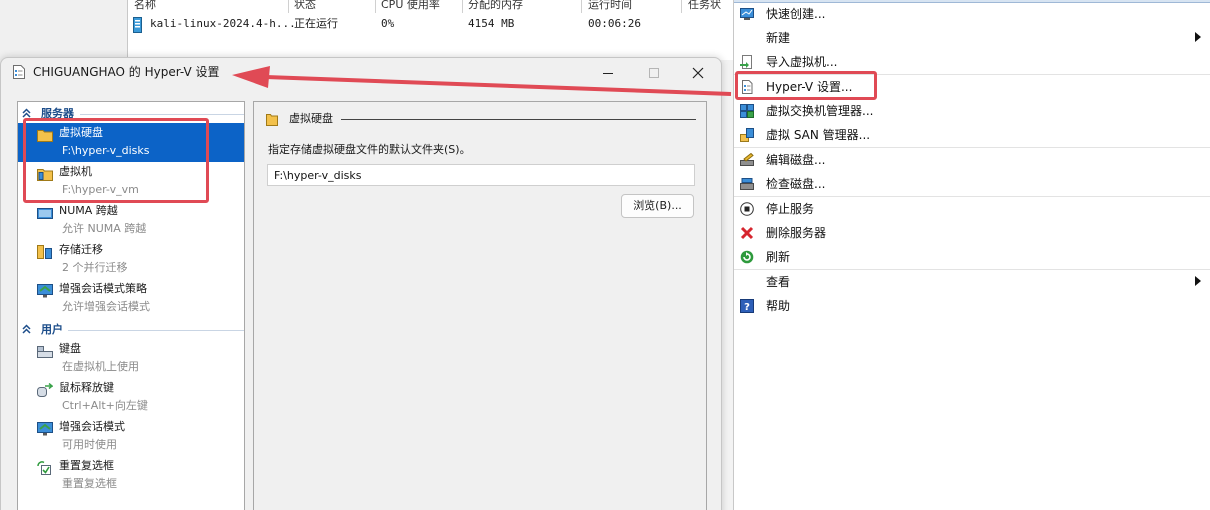  I want to click on tree-item-value: 在虚拟机上使用, so click(100, 366).